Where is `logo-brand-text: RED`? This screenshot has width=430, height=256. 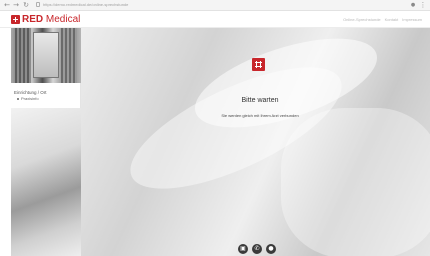 logo-brand-text: RED is located at coordinates (33, 19).